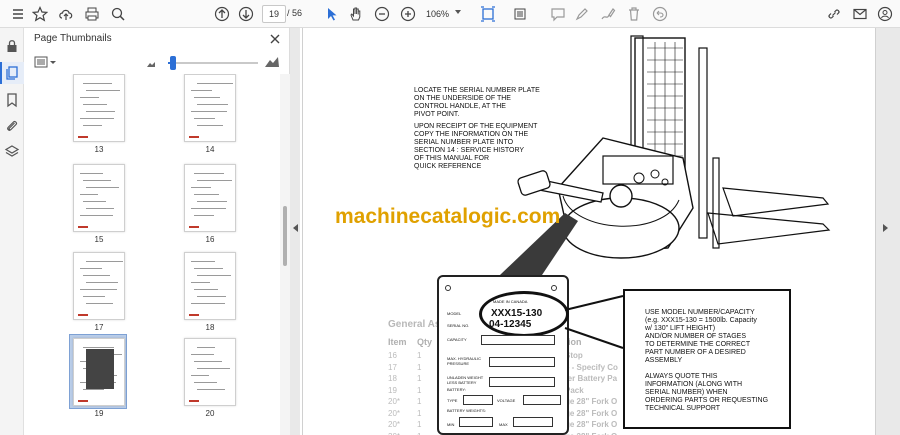  Describe the element at coordinates (382, 14) in the screenshot. I see `zoom-out-icon` at that location.